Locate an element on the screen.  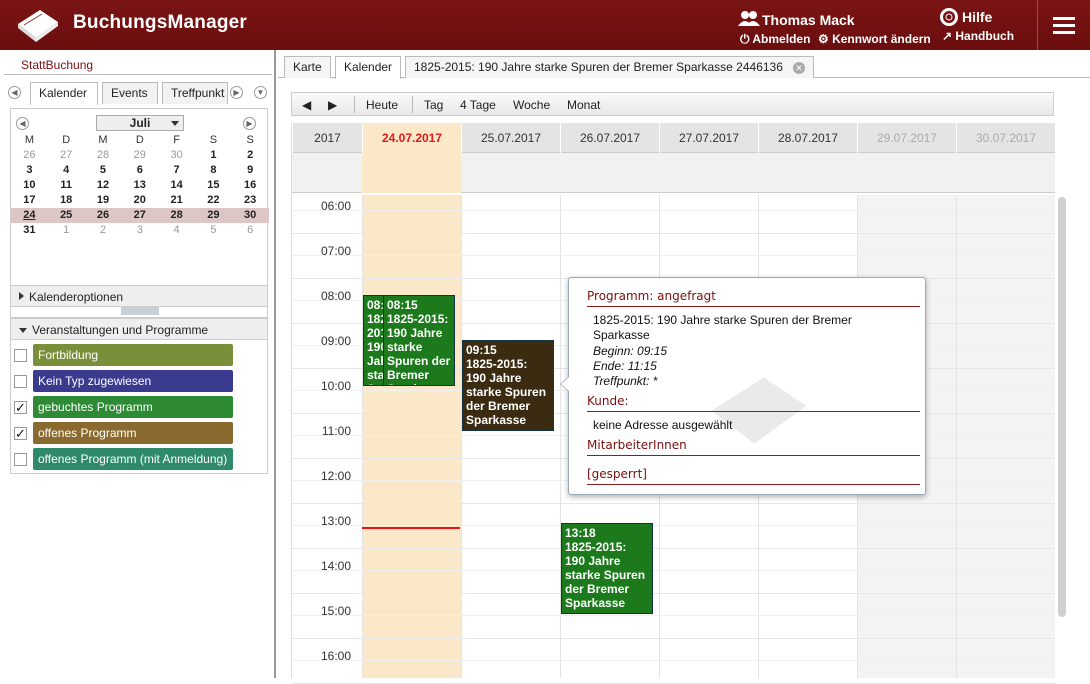
event-time: 08:15 is located at coordinates (375, 305).